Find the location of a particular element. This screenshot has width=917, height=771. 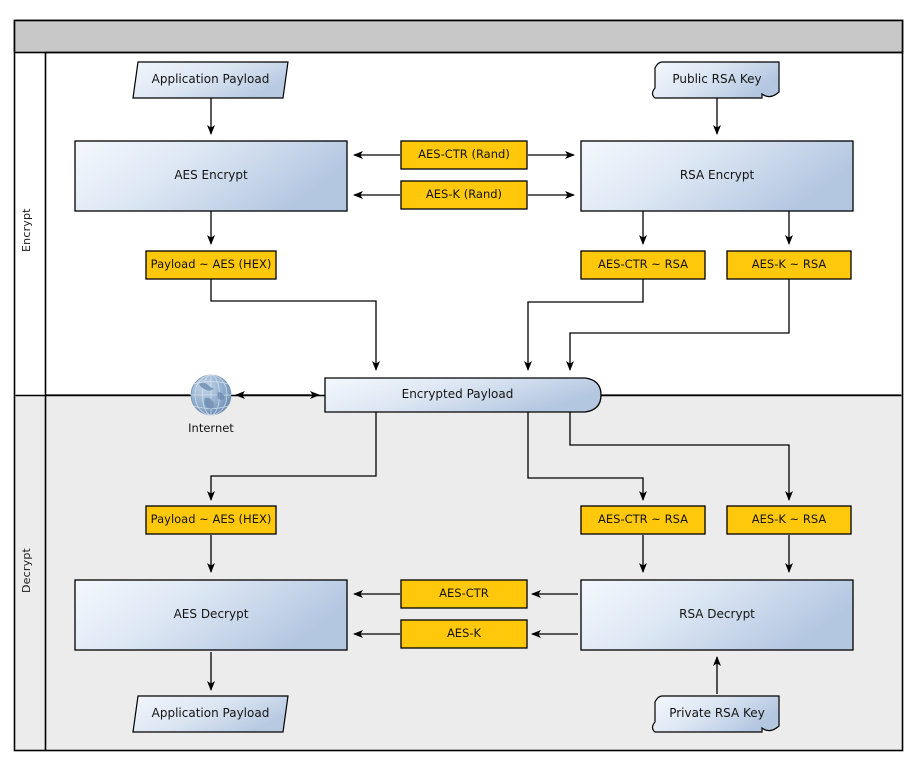

lane-label-decrypt: Decrypt is located at coordinates (26, 570).